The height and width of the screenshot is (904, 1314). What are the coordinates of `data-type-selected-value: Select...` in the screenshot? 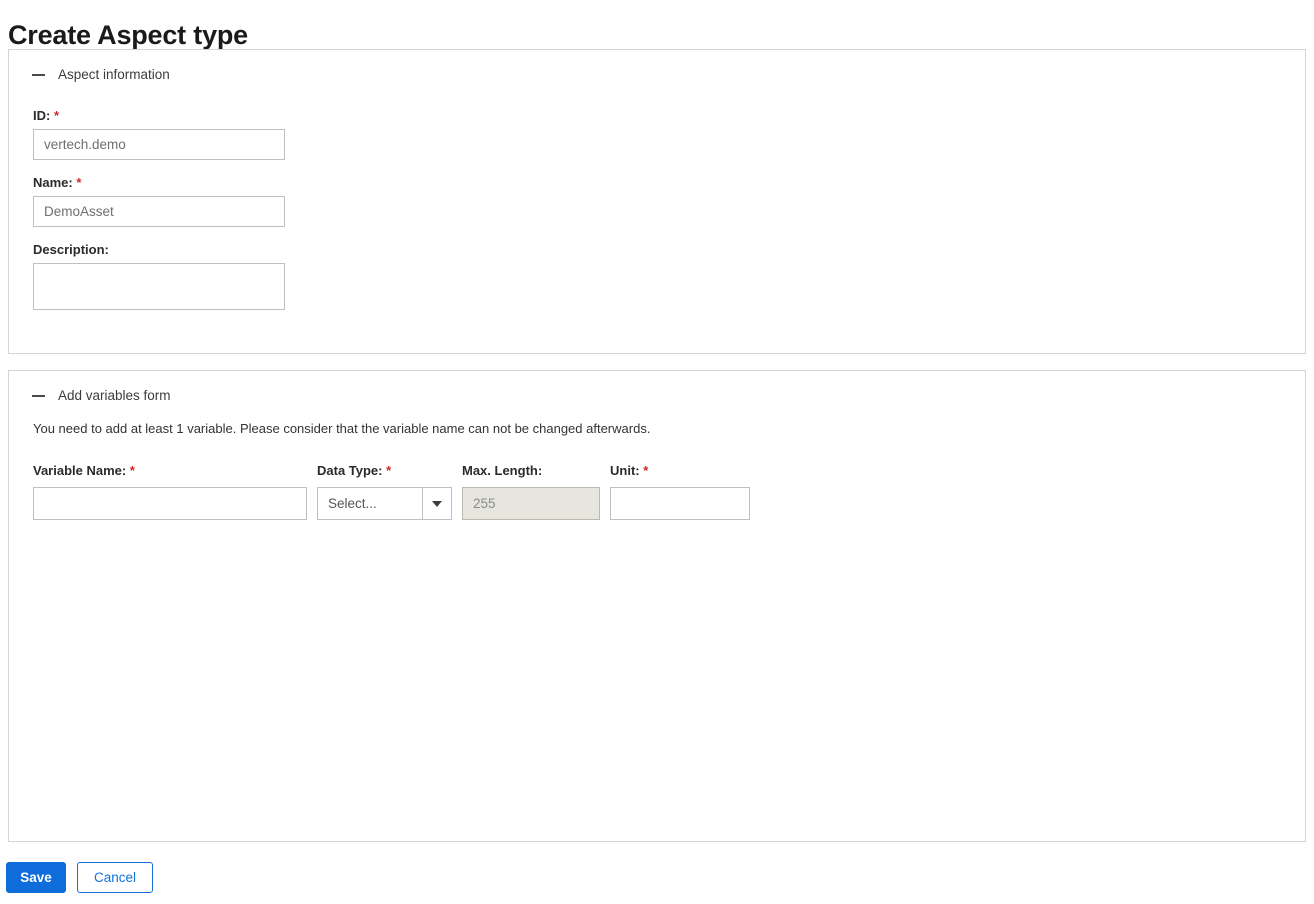 It's located at (352, 503).